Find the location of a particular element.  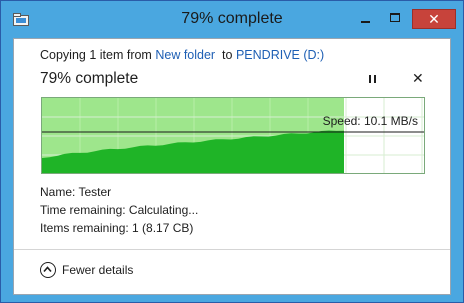

close-icon: ✕ is located at coordinates (434, 19).